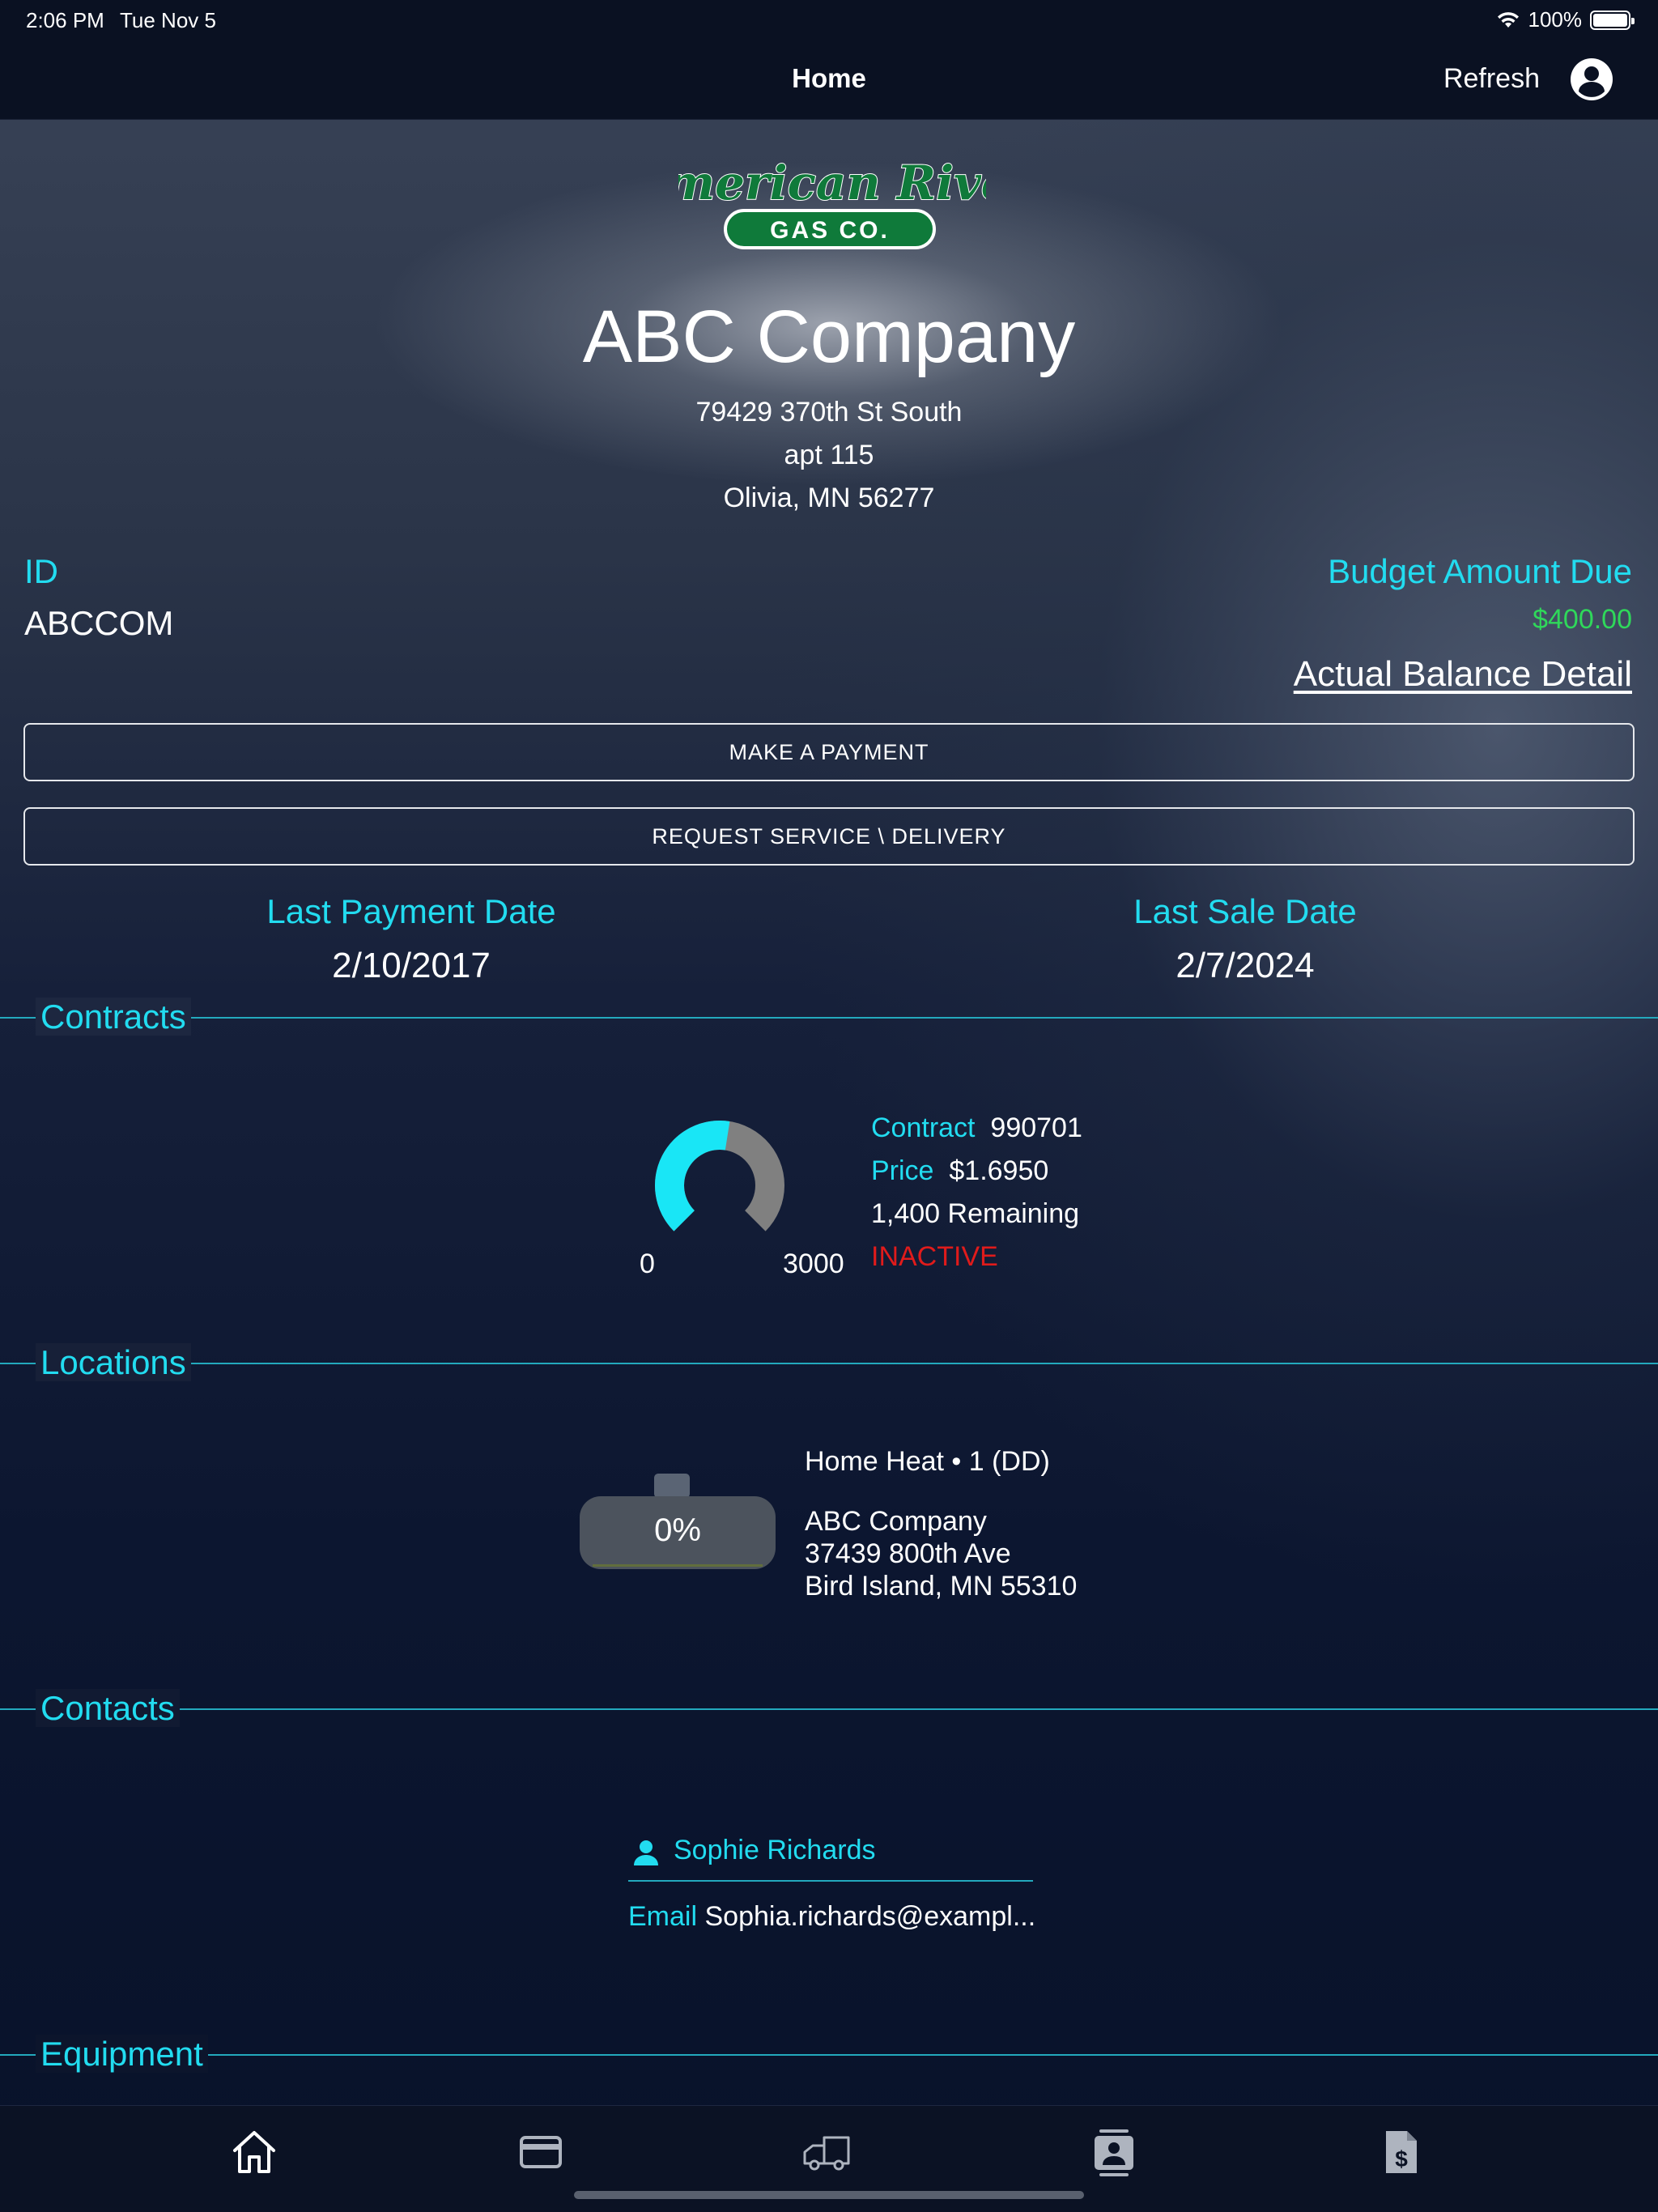  I want to click on price-label: Price, so click(902, 1171).